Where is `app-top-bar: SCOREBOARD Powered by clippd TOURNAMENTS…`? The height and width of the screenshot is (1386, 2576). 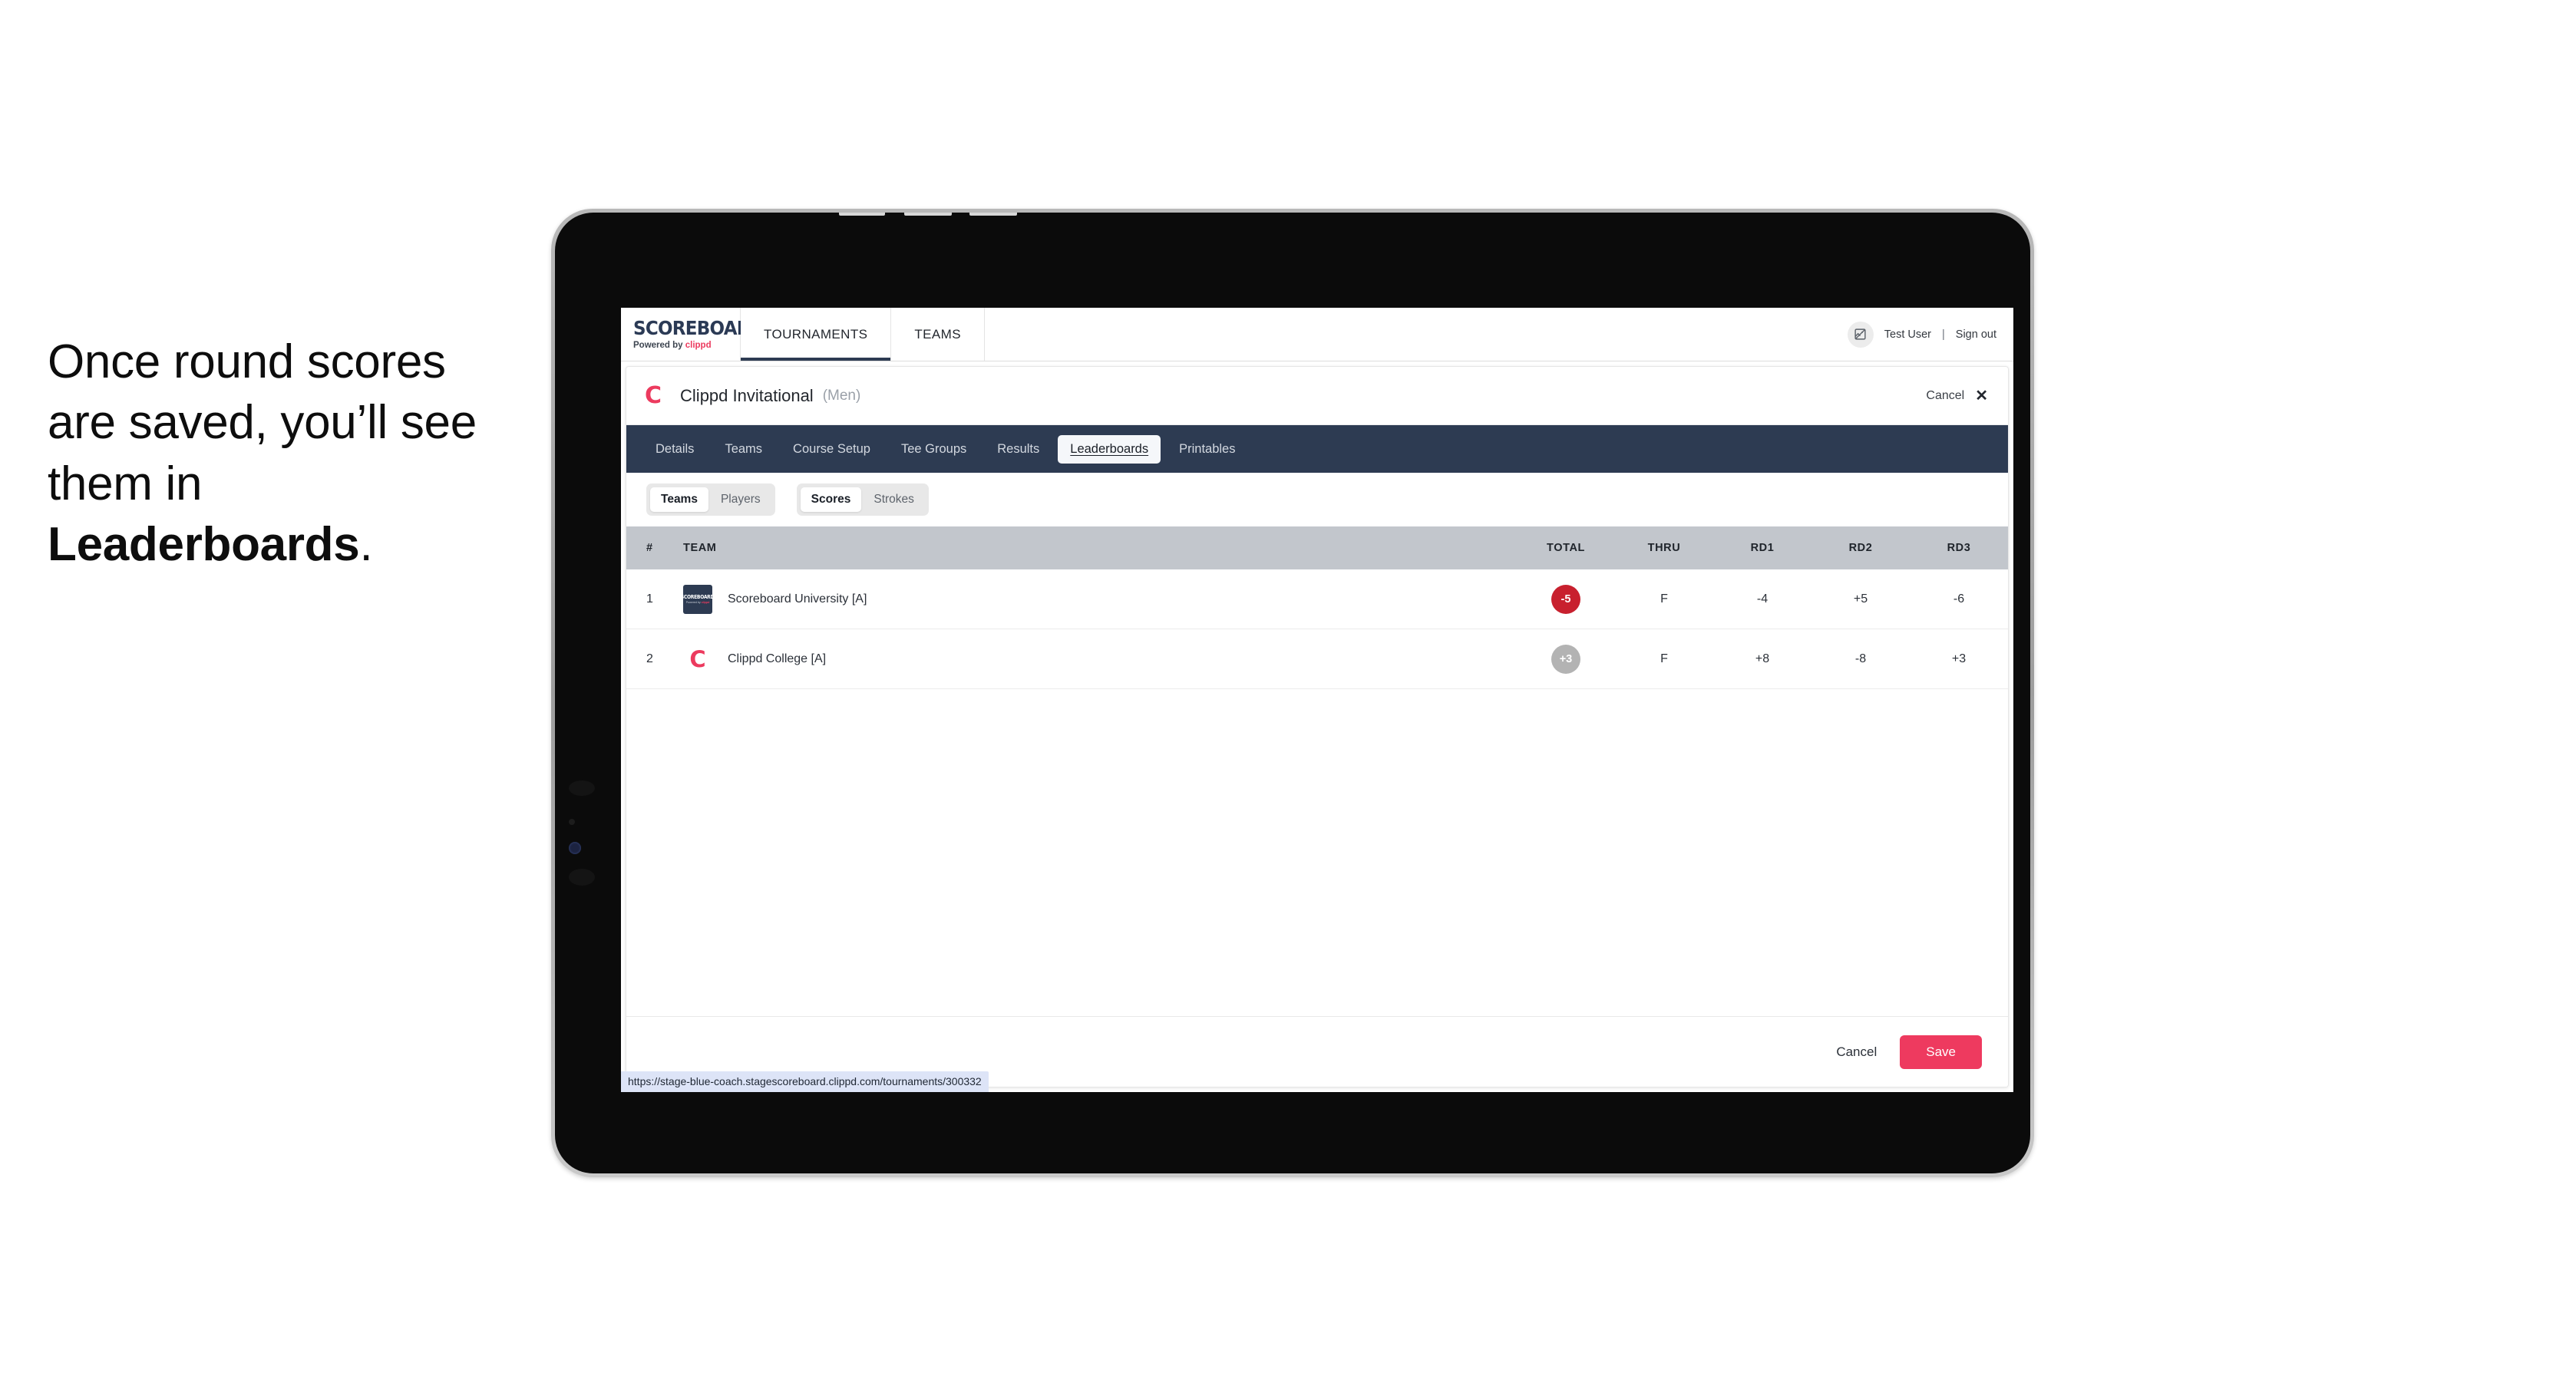
app-top-bar: SCOREBOARD Powered by clippd TOURNAMENTS… is located at coordinates (1317, 334).